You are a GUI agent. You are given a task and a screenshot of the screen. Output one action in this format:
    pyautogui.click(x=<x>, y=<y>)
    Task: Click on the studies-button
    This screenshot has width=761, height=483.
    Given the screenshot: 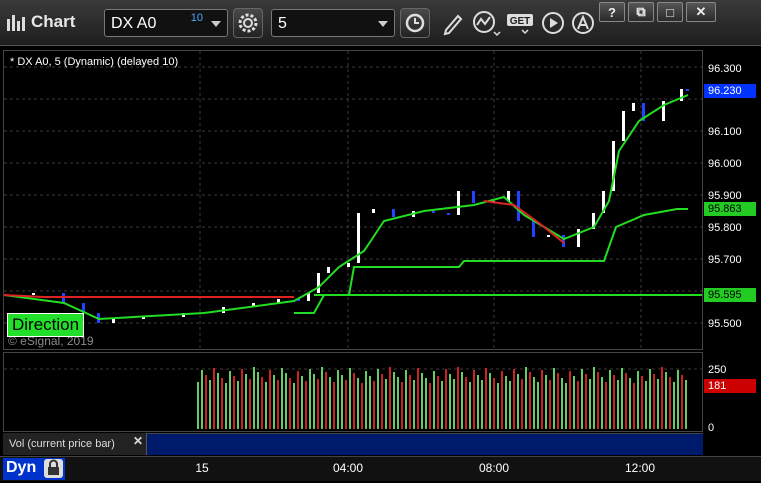 What is the action you would take?
    pyautogui.click(x=487, y=24)
    